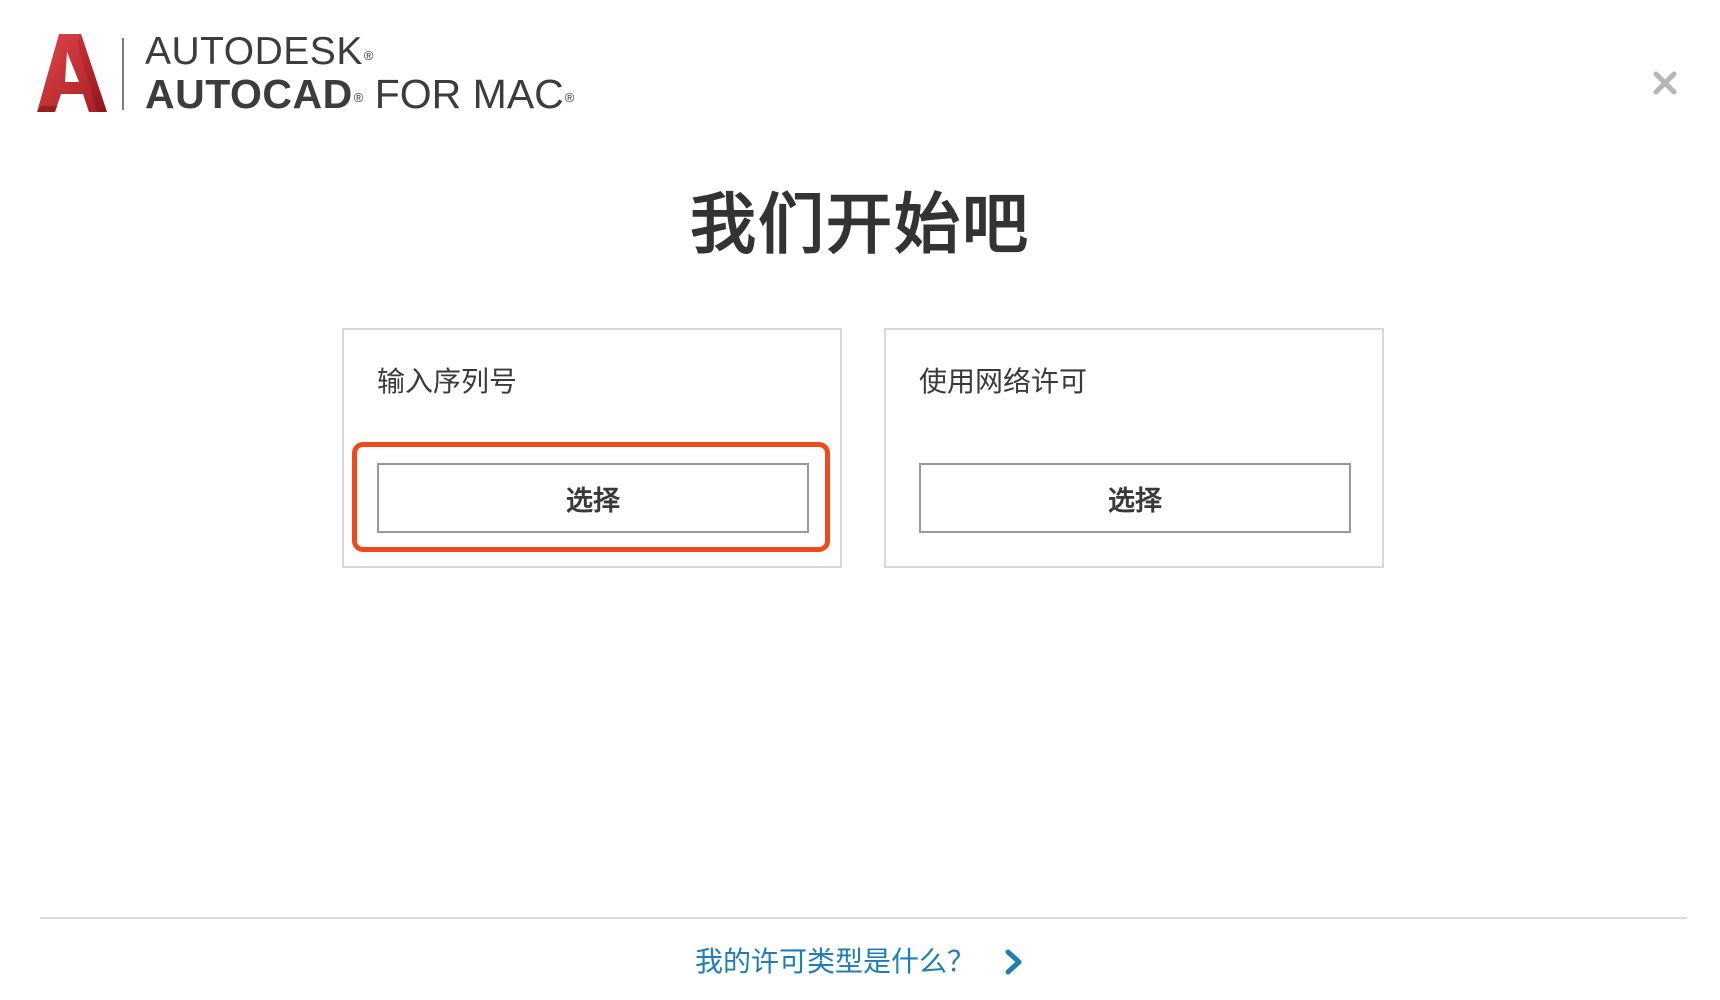 The width and height of the screenshot is (1720, 1000). I want to click on serial-number-label: 输入序列号, so click(447, 381).